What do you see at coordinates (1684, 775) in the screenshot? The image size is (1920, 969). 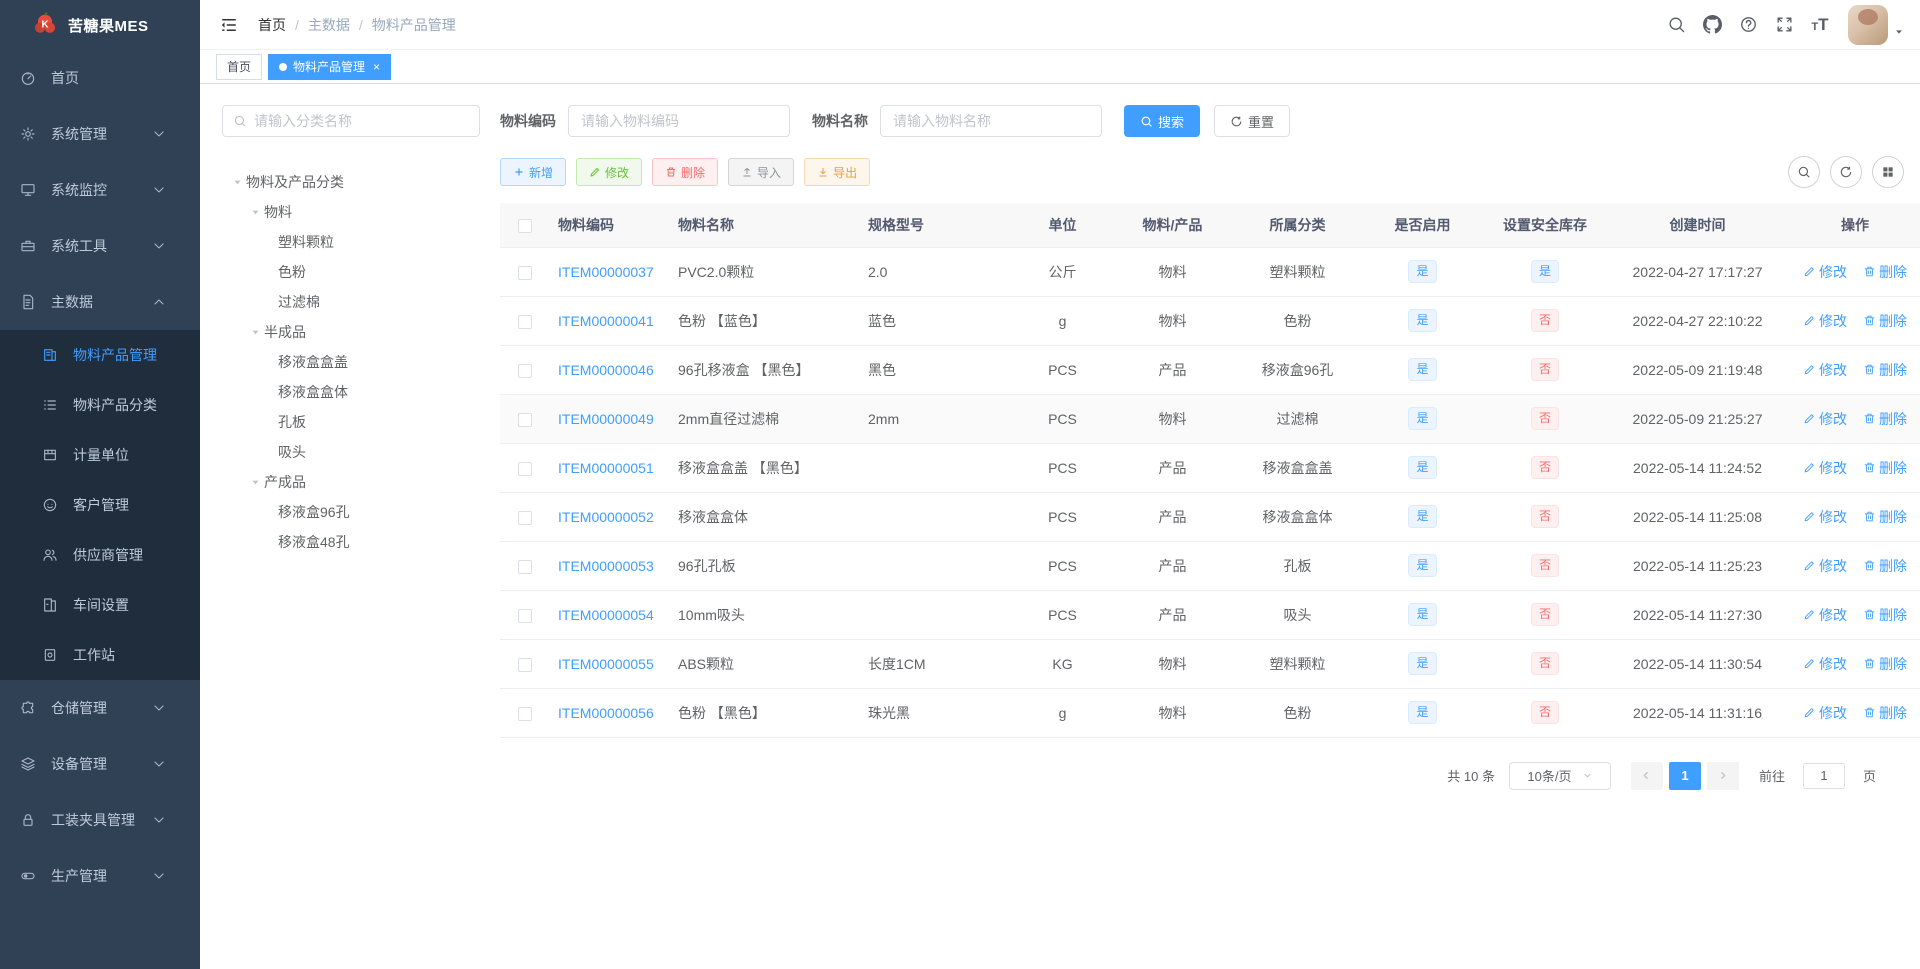 I see `page-number-current: 1` at bounding box center [1684, 775].